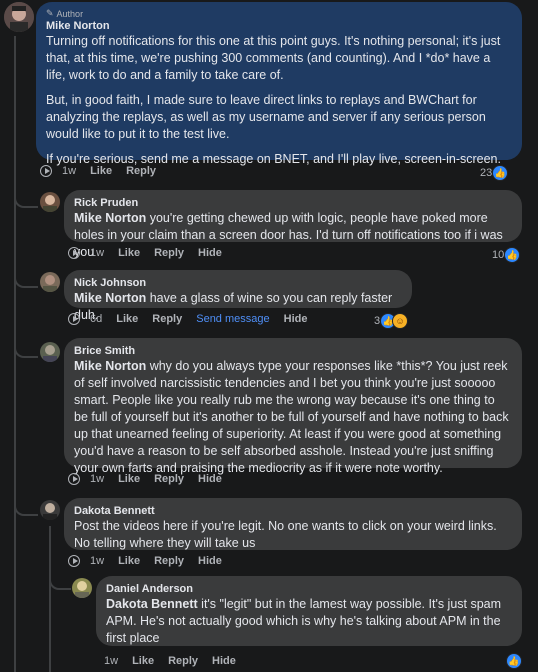 The width and height of the screenshot is (538, 672). Describe the element at coordinates (96, 319) in the screenshot. I see `timestamp: 6d` at that location.